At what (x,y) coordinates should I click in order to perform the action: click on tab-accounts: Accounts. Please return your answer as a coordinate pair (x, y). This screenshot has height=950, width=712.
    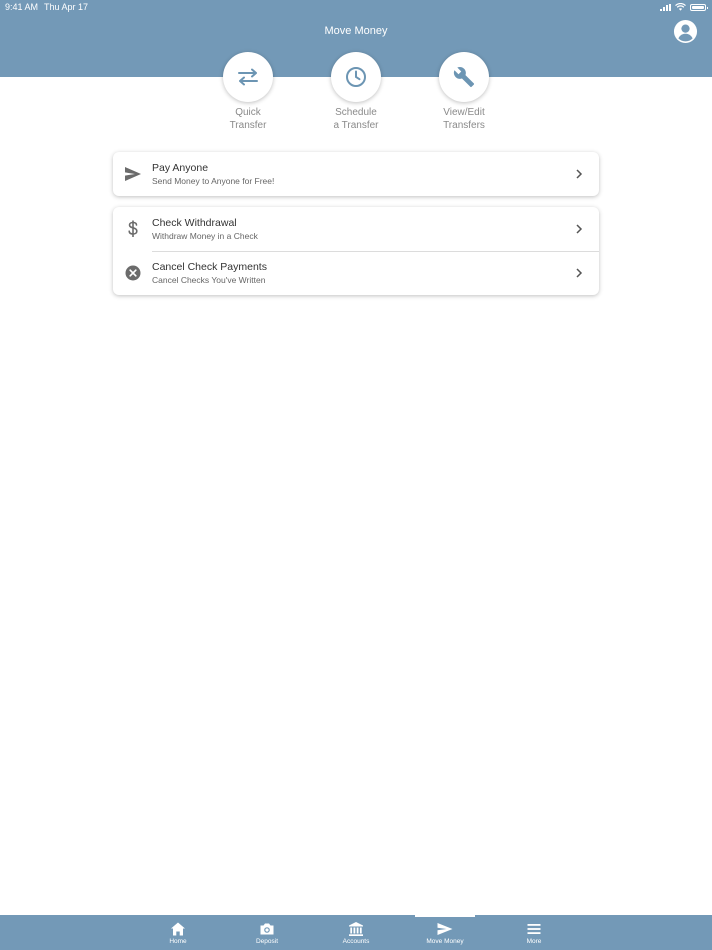
    Looking at the image, I should click on (356, 932).